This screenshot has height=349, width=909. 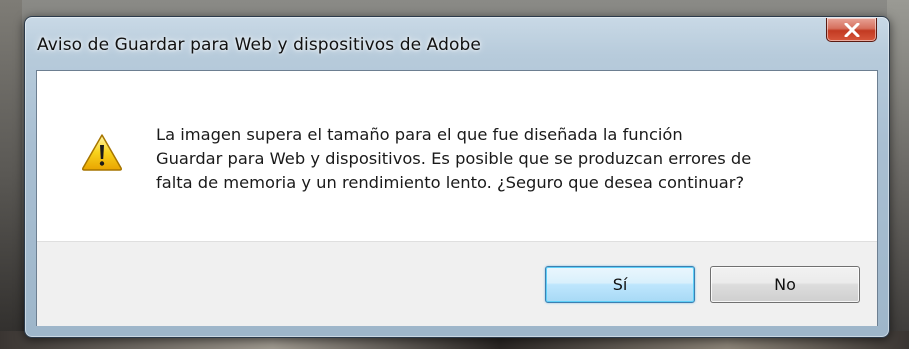 What do you see at coordinates (898, 174) in the screenshot?
I see `desktop-background-right` at bounding box center [898, 174].